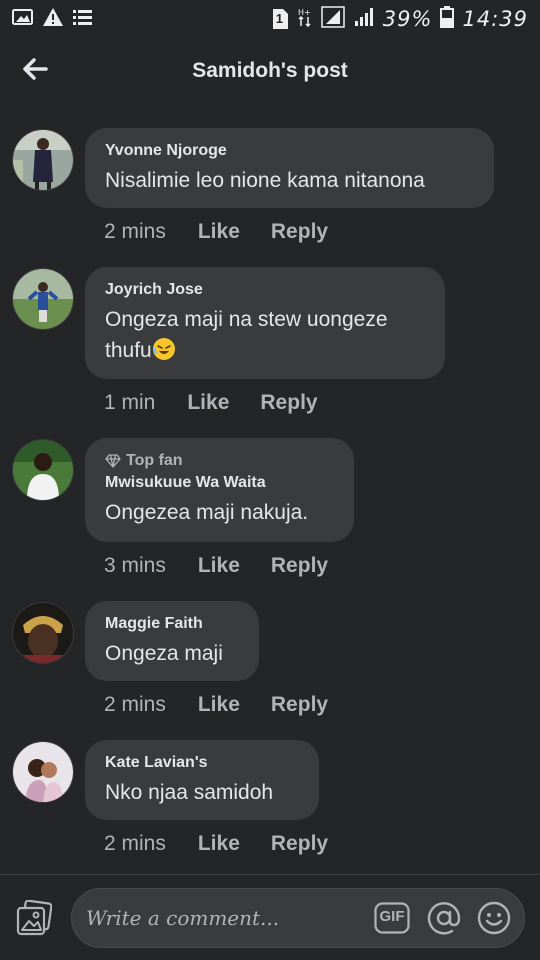 This screenshot has height=960, width=540. Describe the element at coordinates (172, 641) in the screenshot. I see `comment-bubble: Maggie Faith Ongeza maji` at that location.